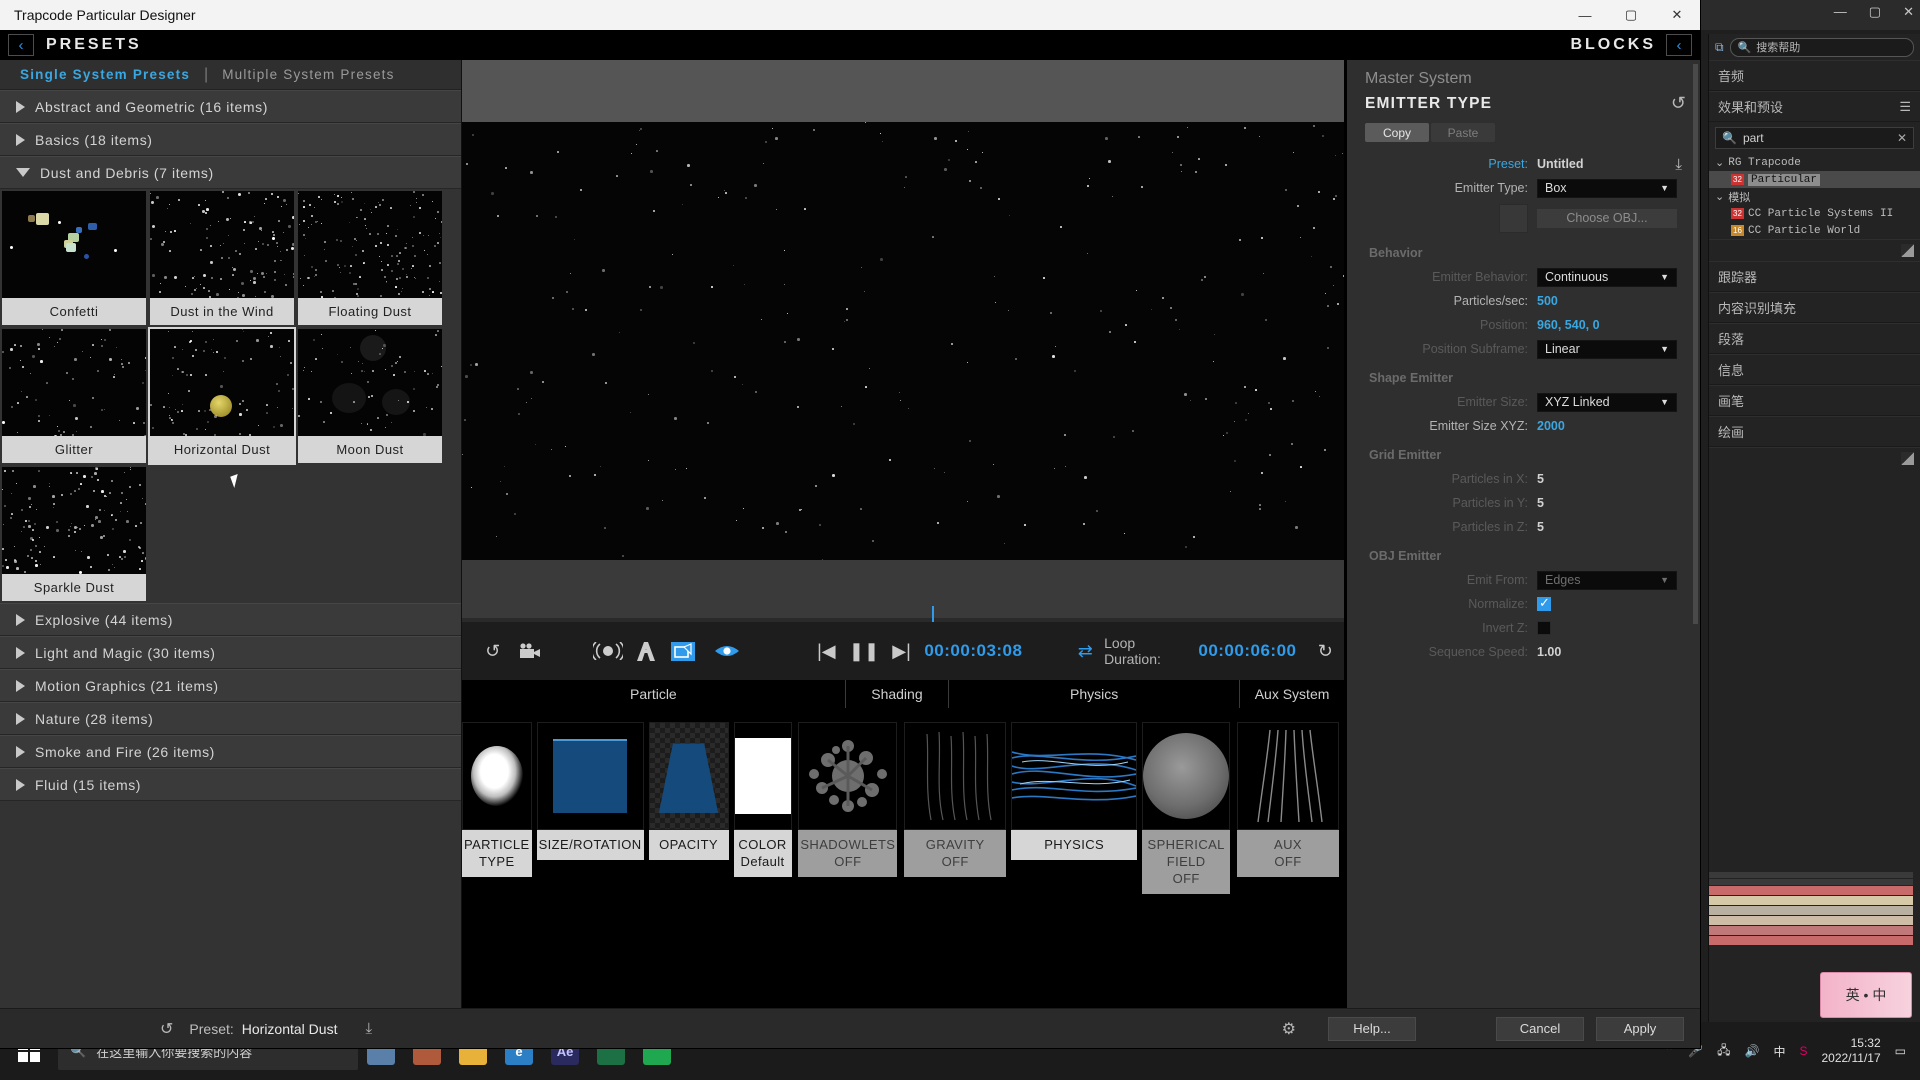 This screenshot has height=1080, width=1920. Describe the element at coordinates (1752, 1051) in the screenshot. I see `volume-icon: 🔊` at that location.